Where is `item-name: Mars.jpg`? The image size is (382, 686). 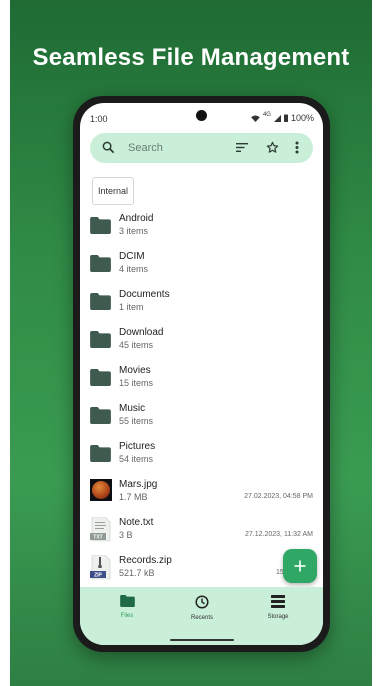 item-name: Mars.jpg is located at coordinates (138, 484).